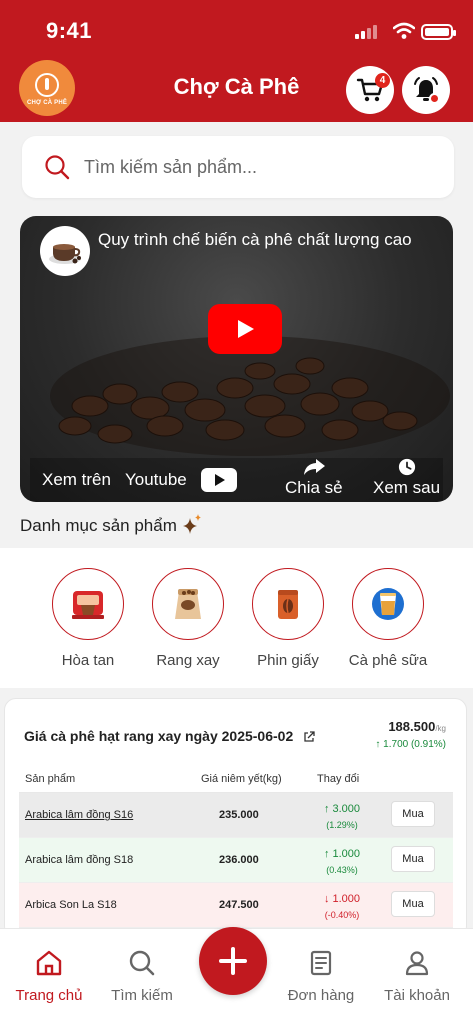  What do you see at coordinates (314, 467) in the screenshot?
I see `share-icon` at bounding box center [314, 467].